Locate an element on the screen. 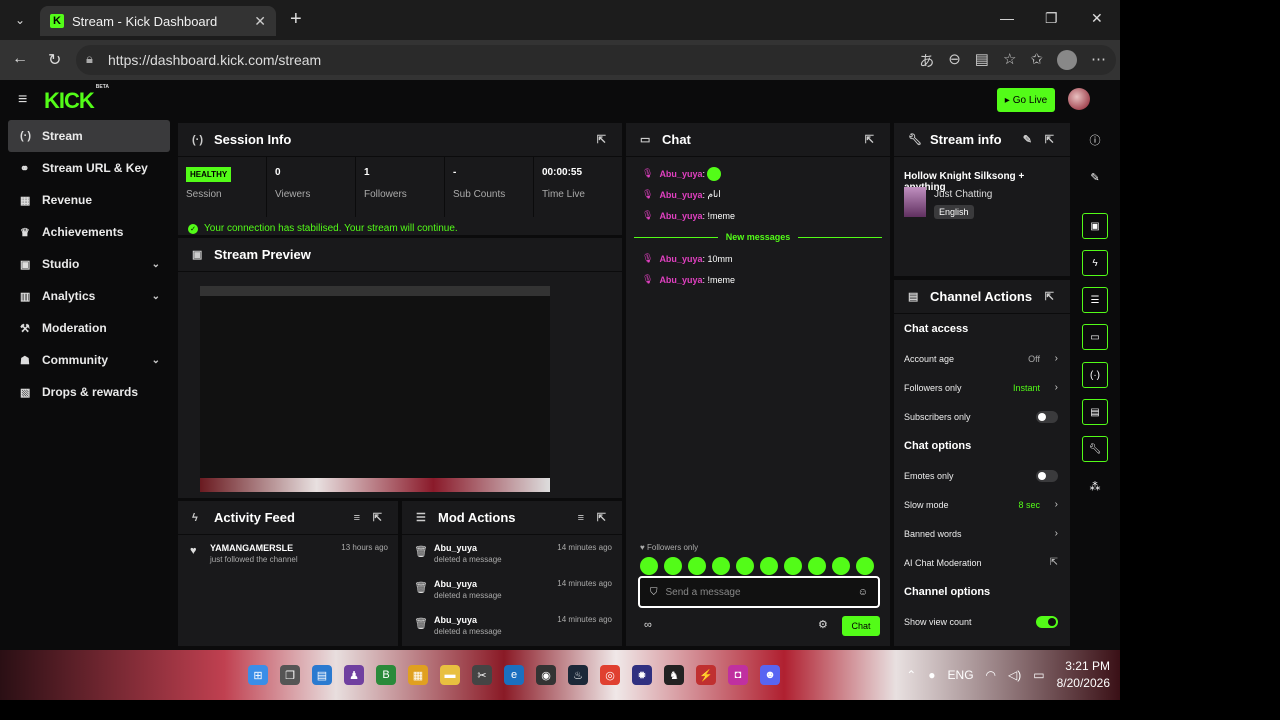 The image size is (1280, 720). snipping-icon: ✂ is located at coordinates (482, 675).